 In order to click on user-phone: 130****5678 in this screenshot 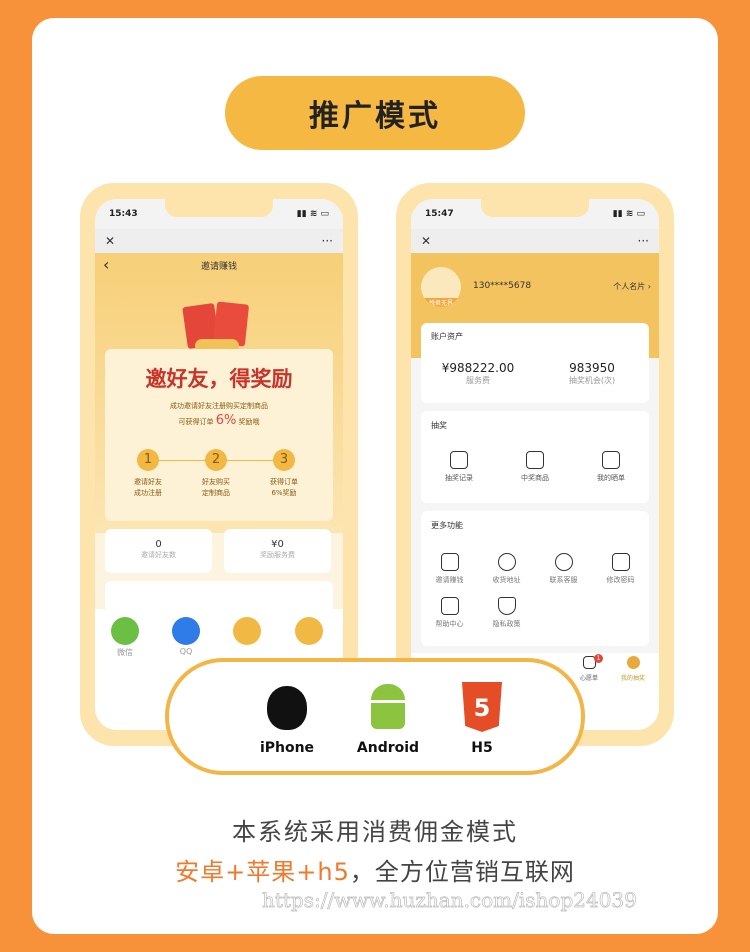, I will do `click(502, 286)`.